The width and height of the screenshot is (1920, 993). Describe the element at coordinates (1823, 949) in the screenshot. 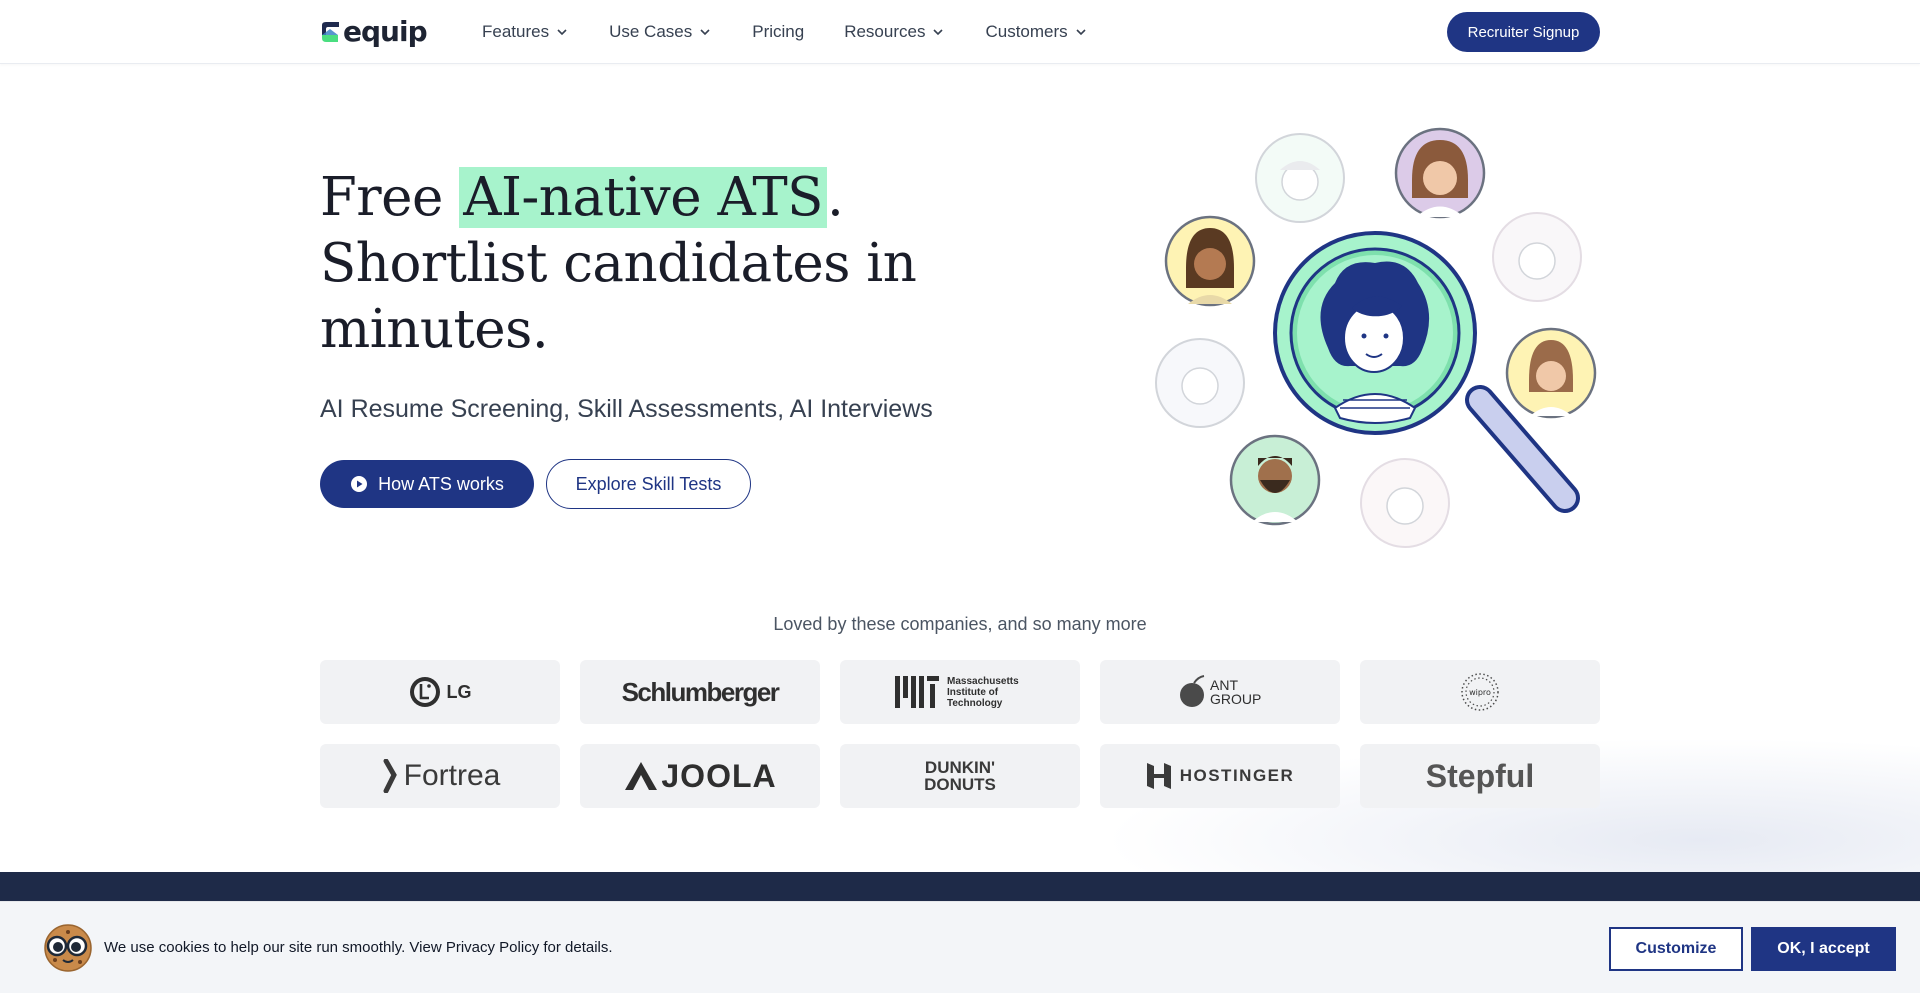

I see `cookie-accept-button: OK, I accept` at that location.